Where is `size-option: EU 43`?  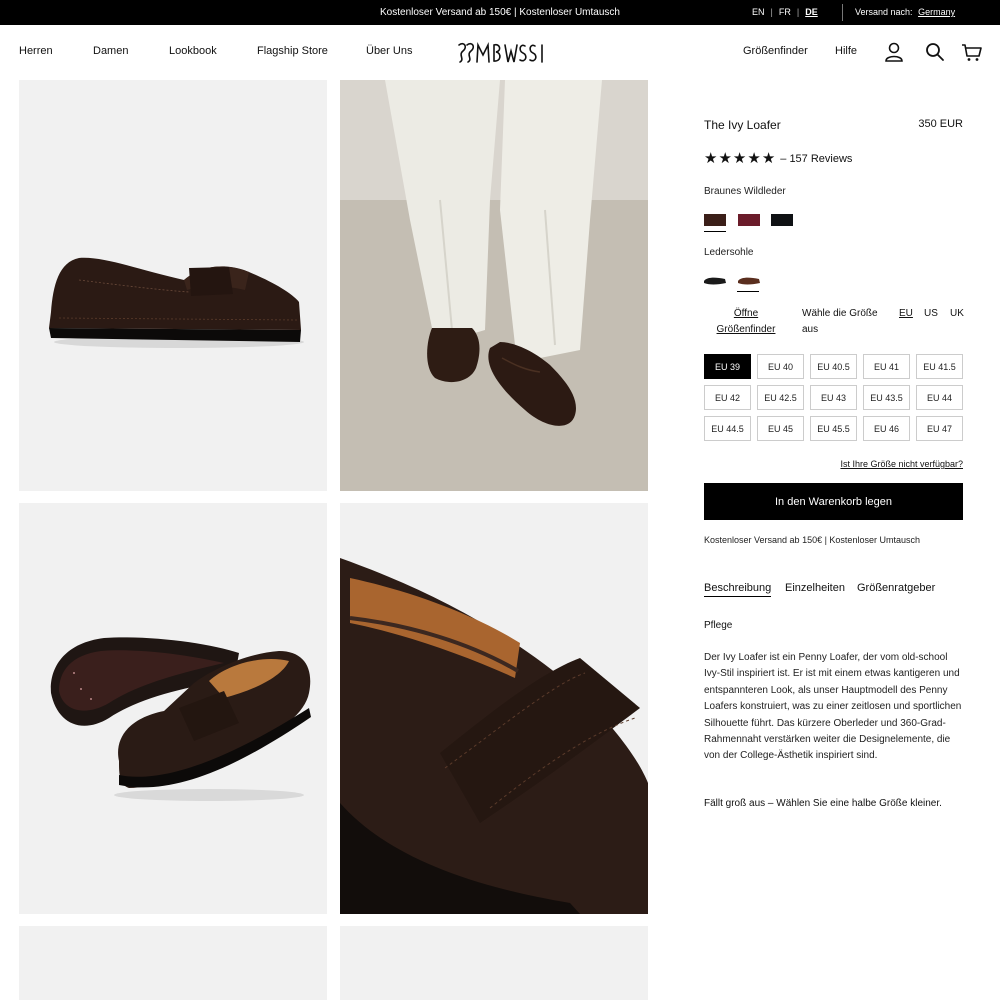 size-option: EU 43 is located at coordinates (833, 397).